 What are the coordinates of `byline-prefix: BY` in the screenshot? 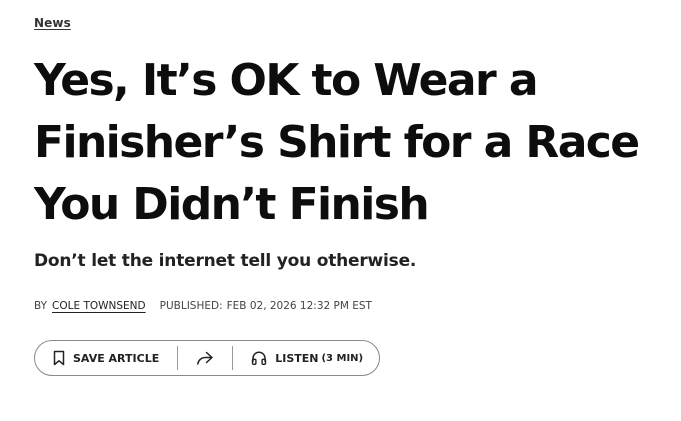 It's located at (41, 306).